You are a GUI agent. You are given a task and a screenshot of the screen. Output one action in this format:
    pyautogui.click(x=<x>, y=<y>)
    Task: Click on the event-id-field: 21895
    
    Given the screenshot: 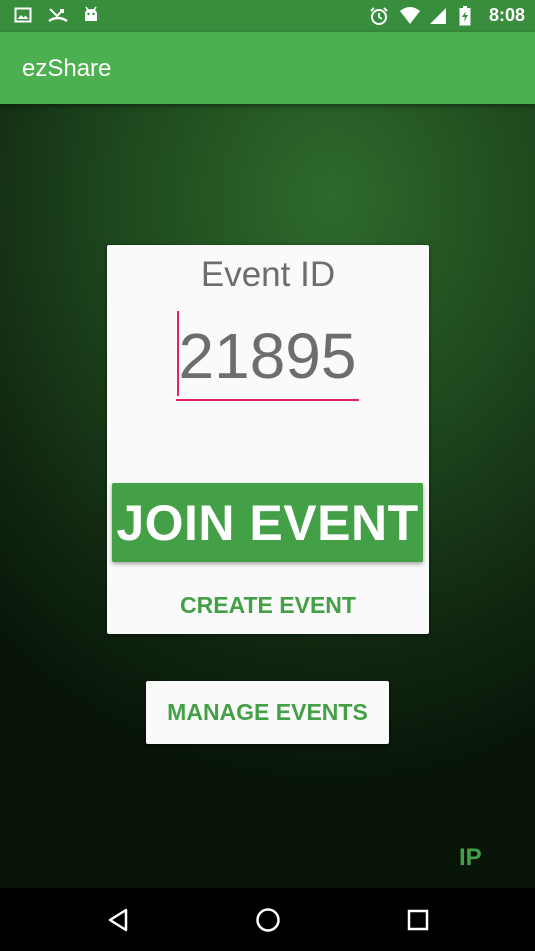 What is the action you would take?
    pyautogui.click(x=267, y=355)
    